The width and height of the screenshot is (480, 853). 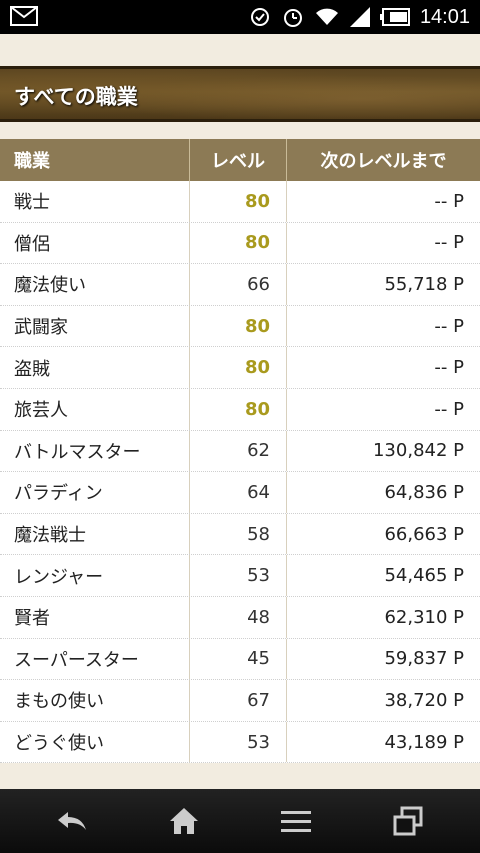 I want to click on back-icon, so click(x=72, y=821).